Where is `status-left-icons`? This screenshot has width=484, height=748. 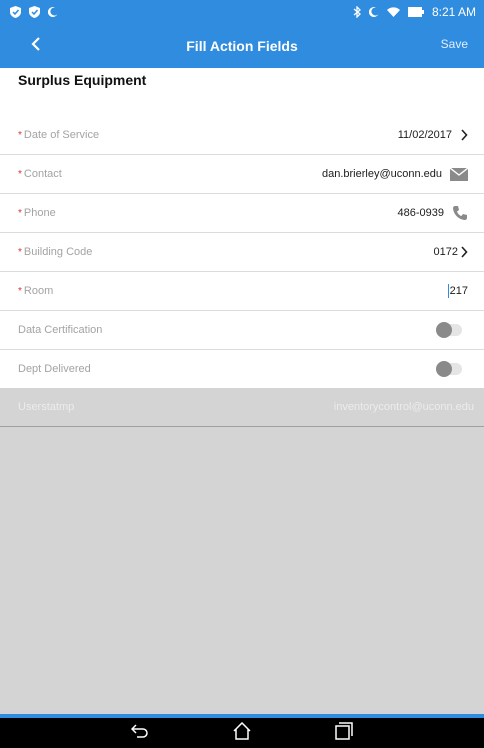
status-left-icons is located at coordinates (34, 12).